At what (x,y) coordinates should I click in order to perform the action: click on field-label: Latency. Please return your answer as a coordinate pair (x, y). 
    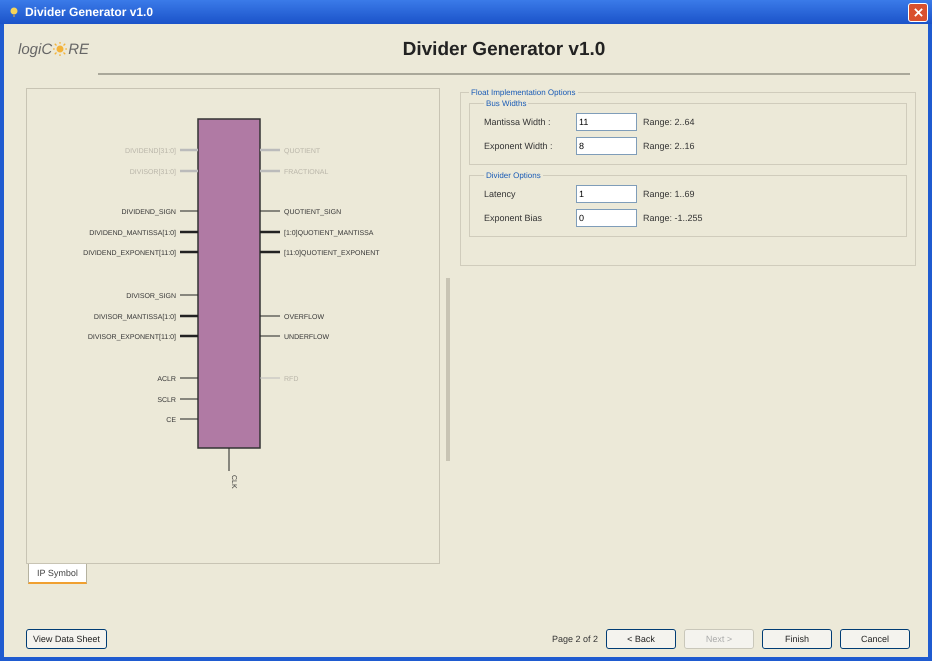
    Looking at the image, I should click on (500, 194).